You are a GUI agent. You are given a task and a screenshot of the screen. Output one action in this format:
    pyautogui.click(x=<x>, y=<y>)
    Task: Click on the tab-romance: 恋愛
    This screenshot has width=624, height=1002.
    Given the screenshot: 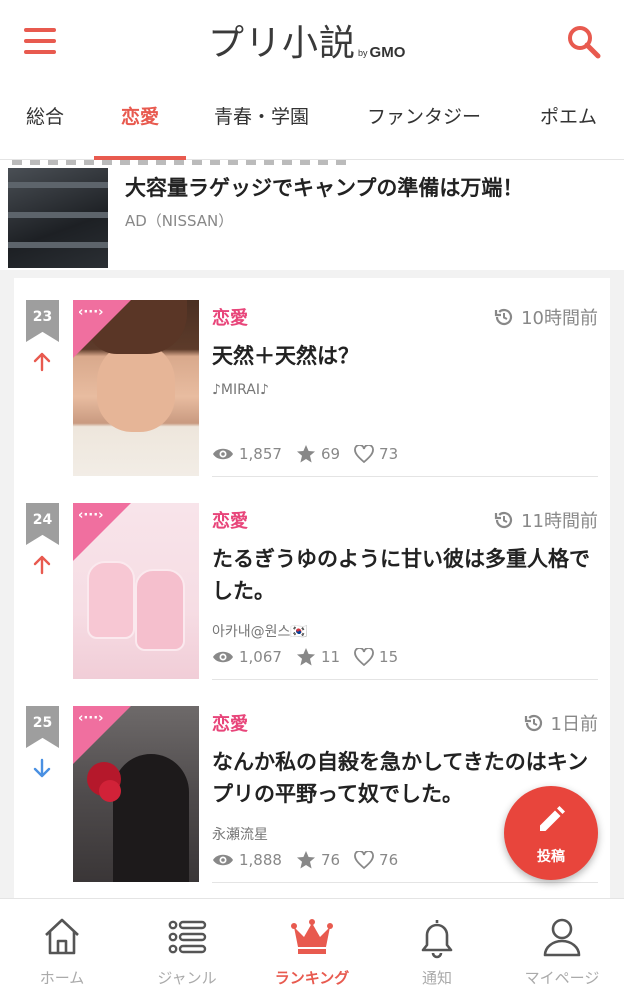 What is the action you would take?
    pyautogui.click(x=140, y=115)
    